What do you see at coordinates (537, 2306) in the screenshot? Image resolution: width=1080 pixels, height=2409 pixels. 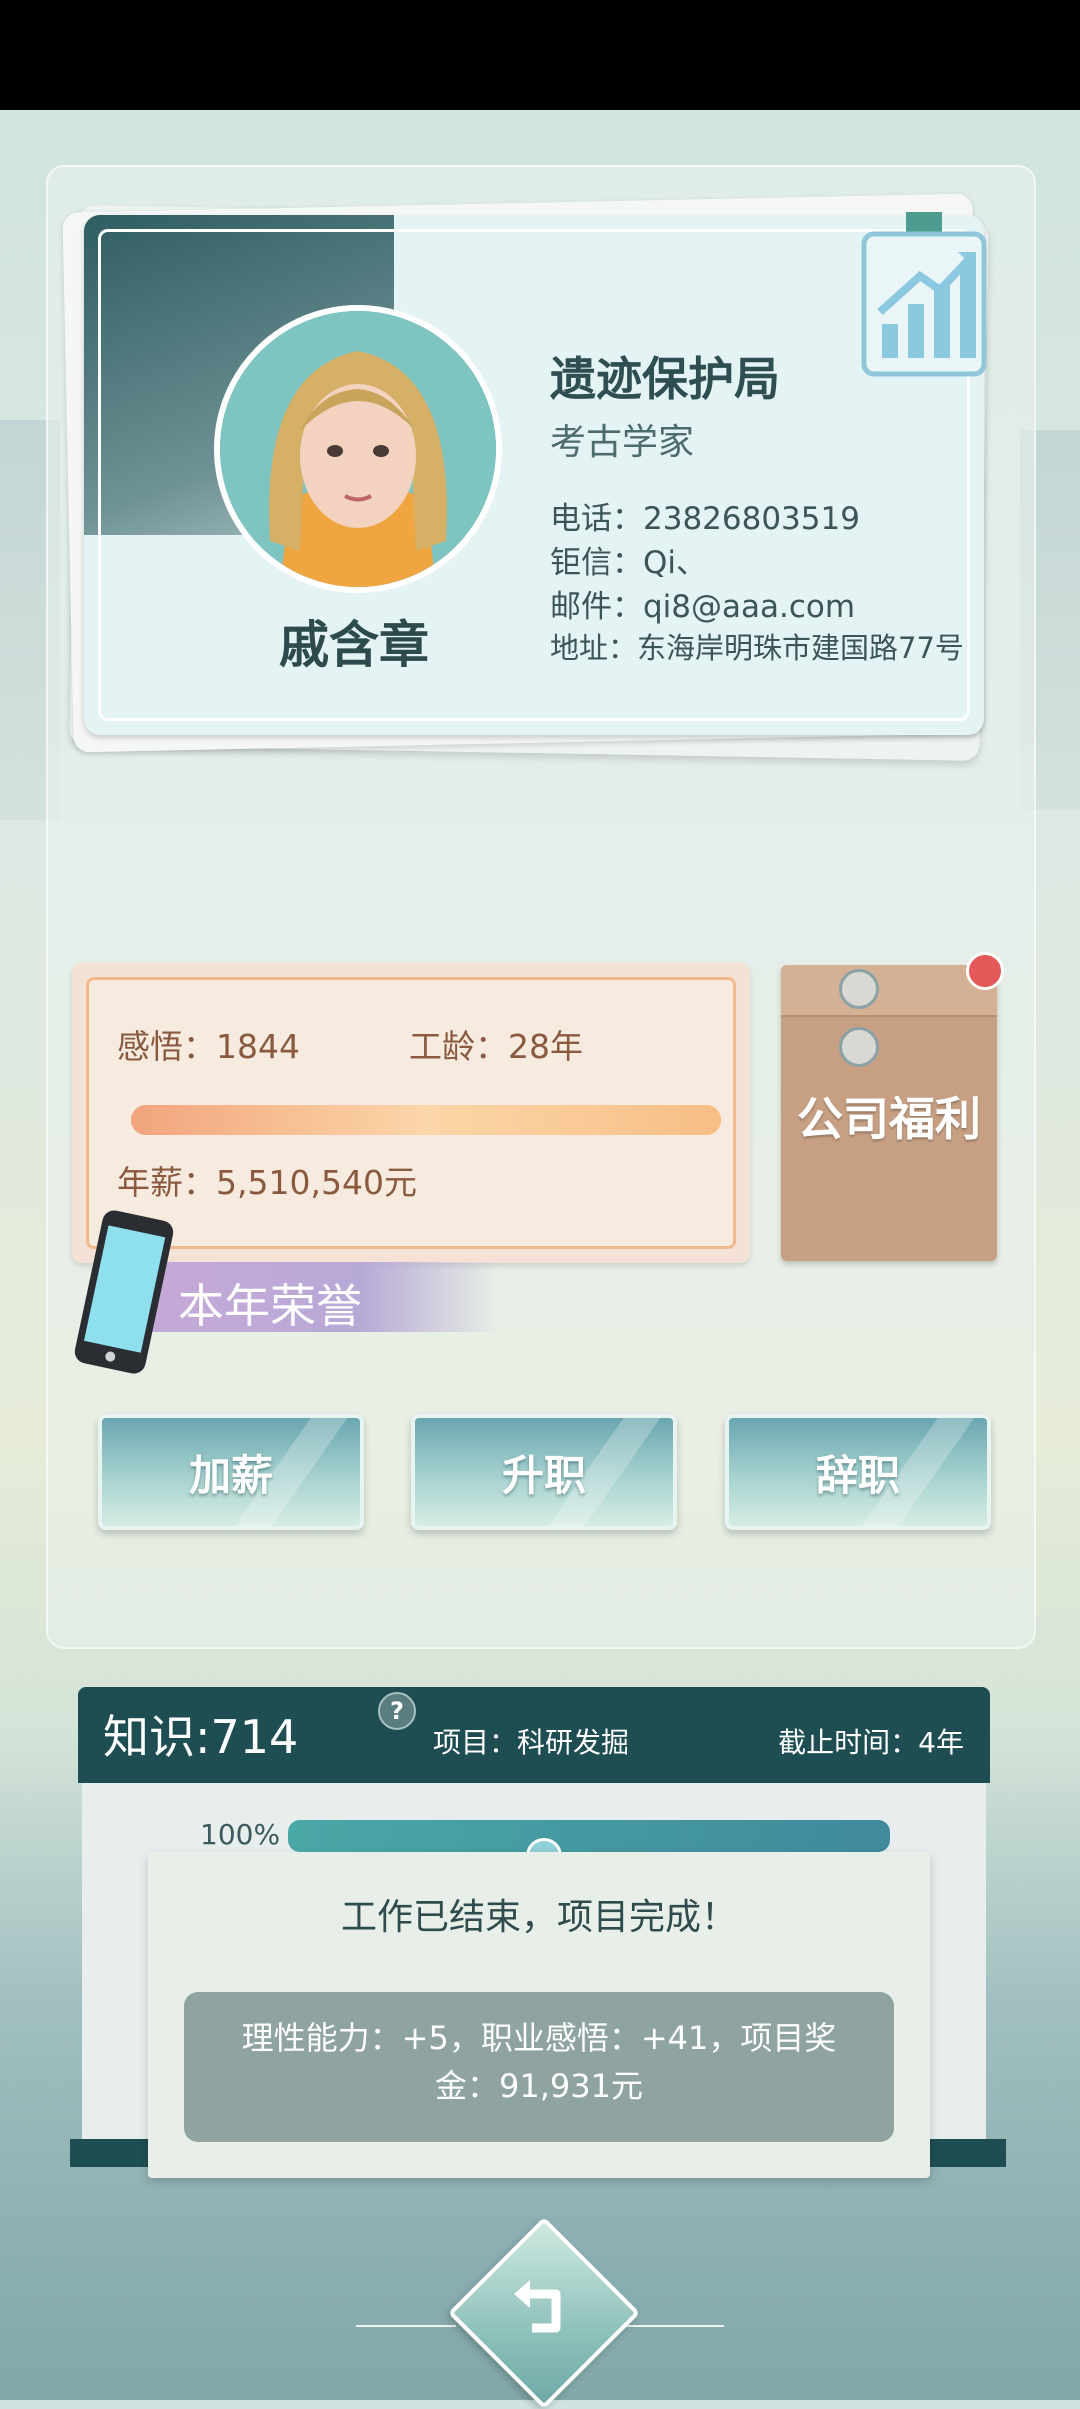 I see `back-arrow-icon` at bounding box center [537, 2306].